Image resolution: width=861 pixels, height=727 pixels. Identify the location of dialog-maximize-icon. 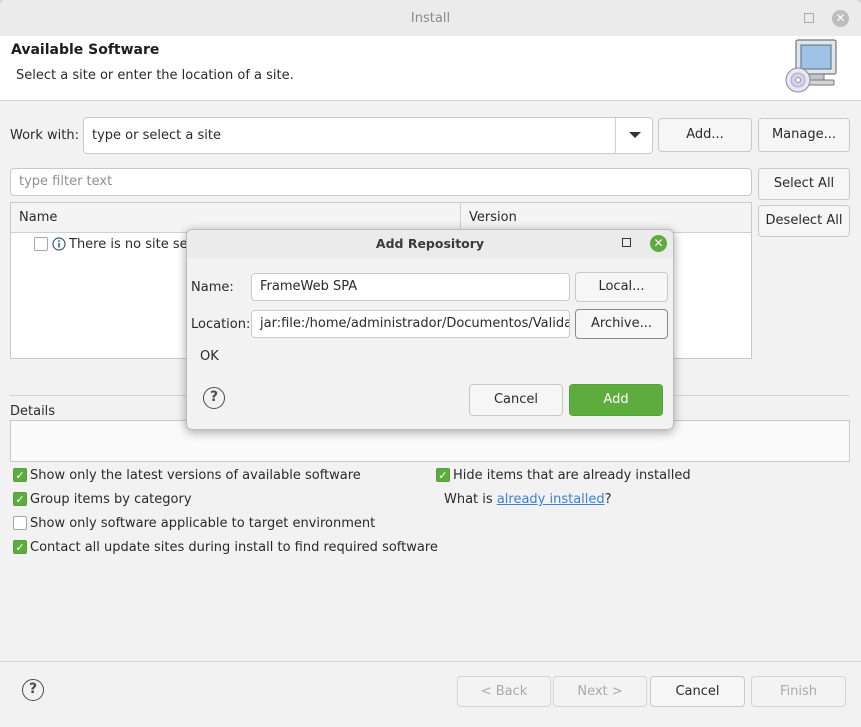
(626, 242).